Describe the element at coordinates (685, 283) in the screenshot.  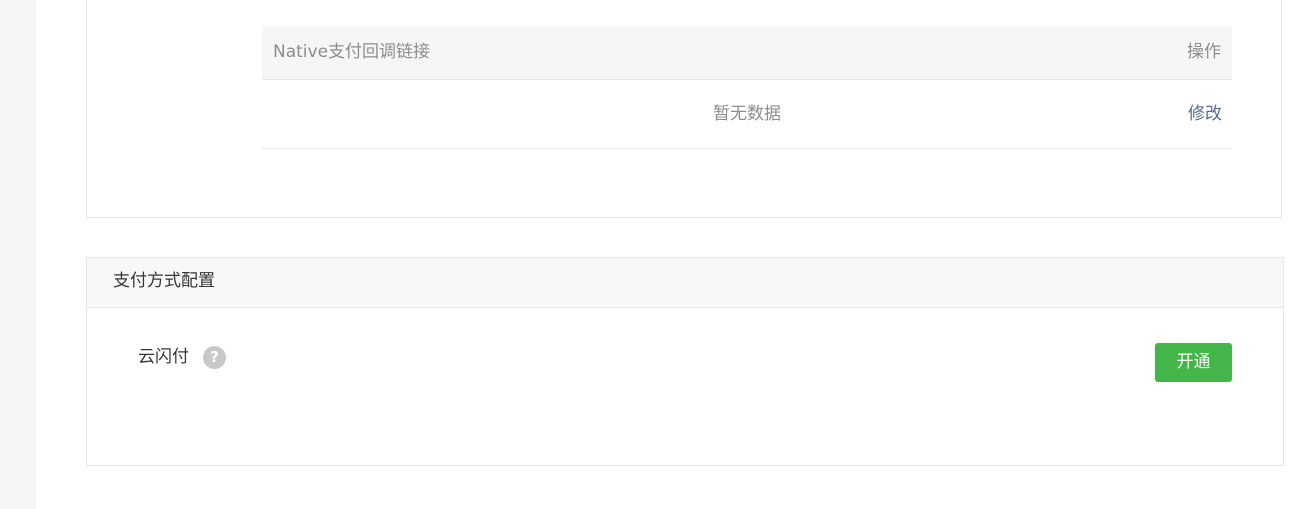
I see `payment-config-header: 支付方式配置` at that location.